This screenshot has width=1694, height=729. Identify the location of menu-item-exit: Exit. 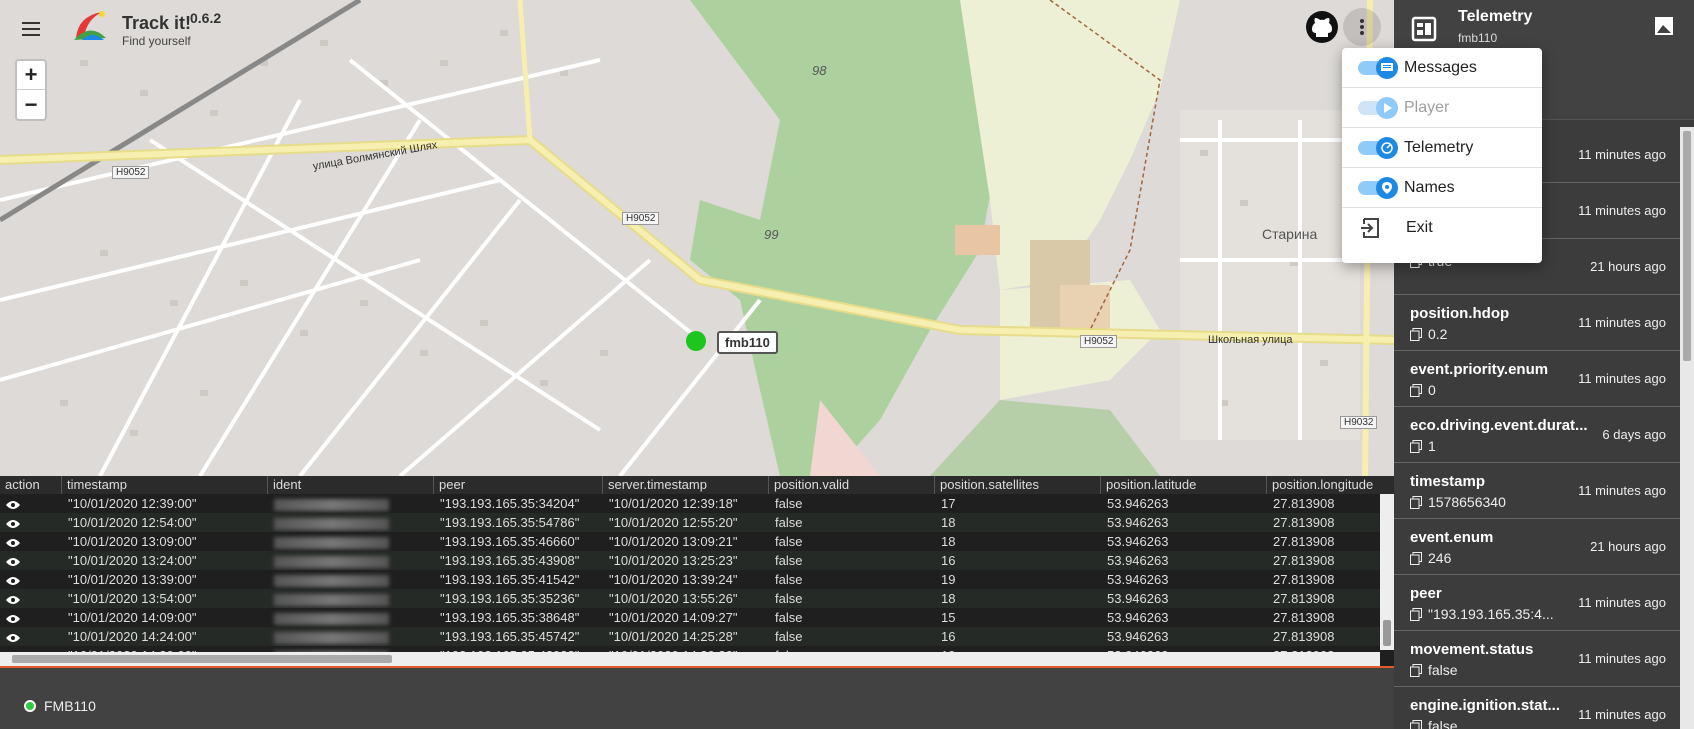
(1442, 228).